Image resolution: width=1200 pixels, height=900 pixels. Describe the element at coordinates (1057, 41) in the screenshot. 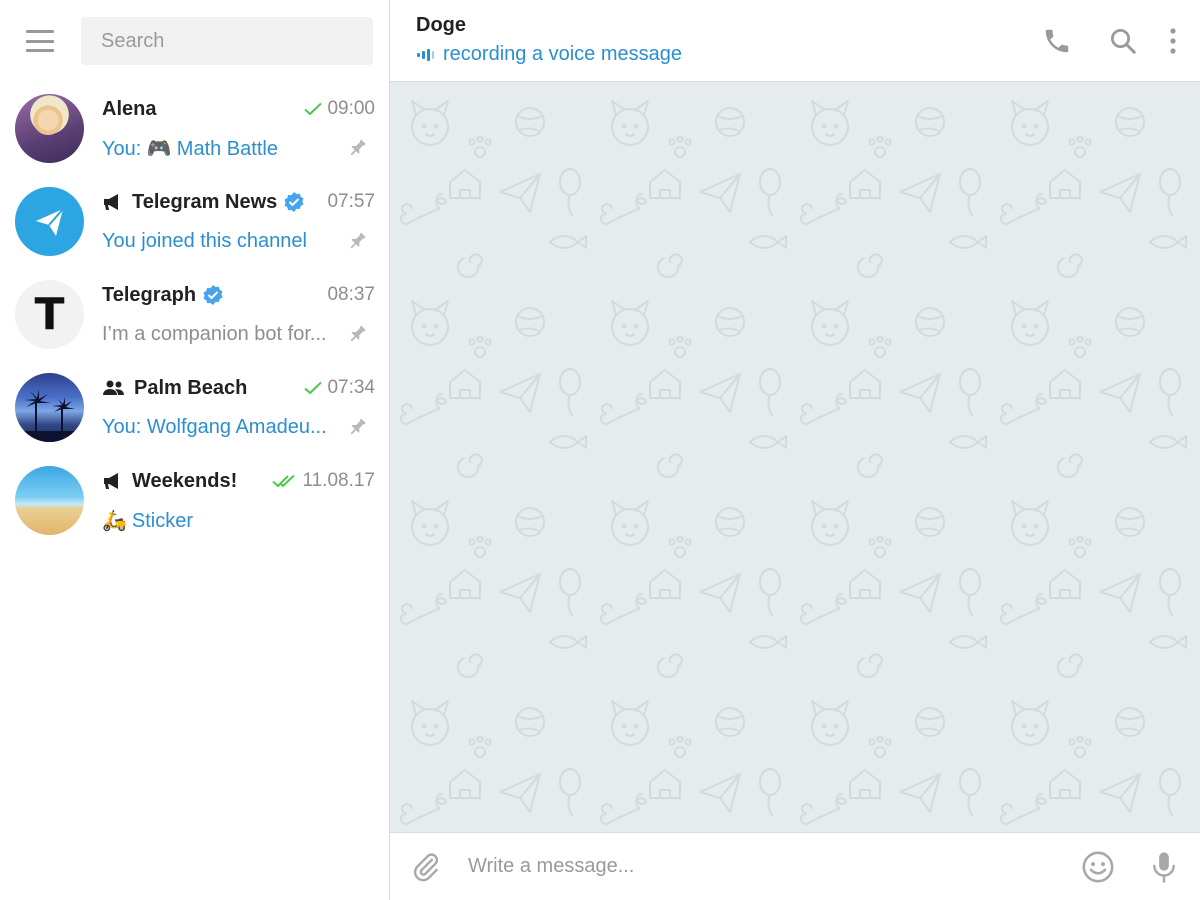

I see `phone-icon` at that location.